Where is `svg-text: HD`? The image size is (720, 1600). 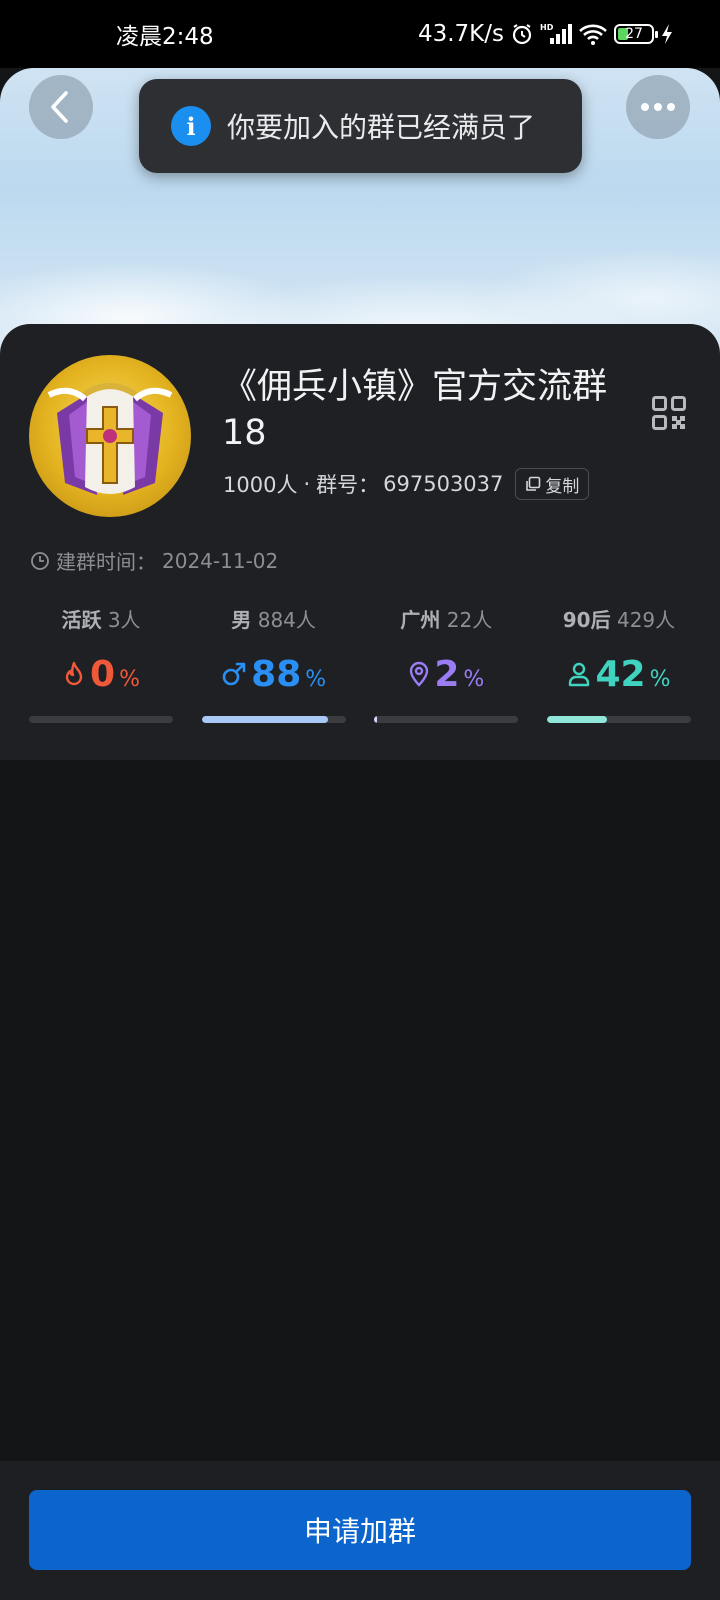 svg-text: HD is located at coordinates (547, 27).